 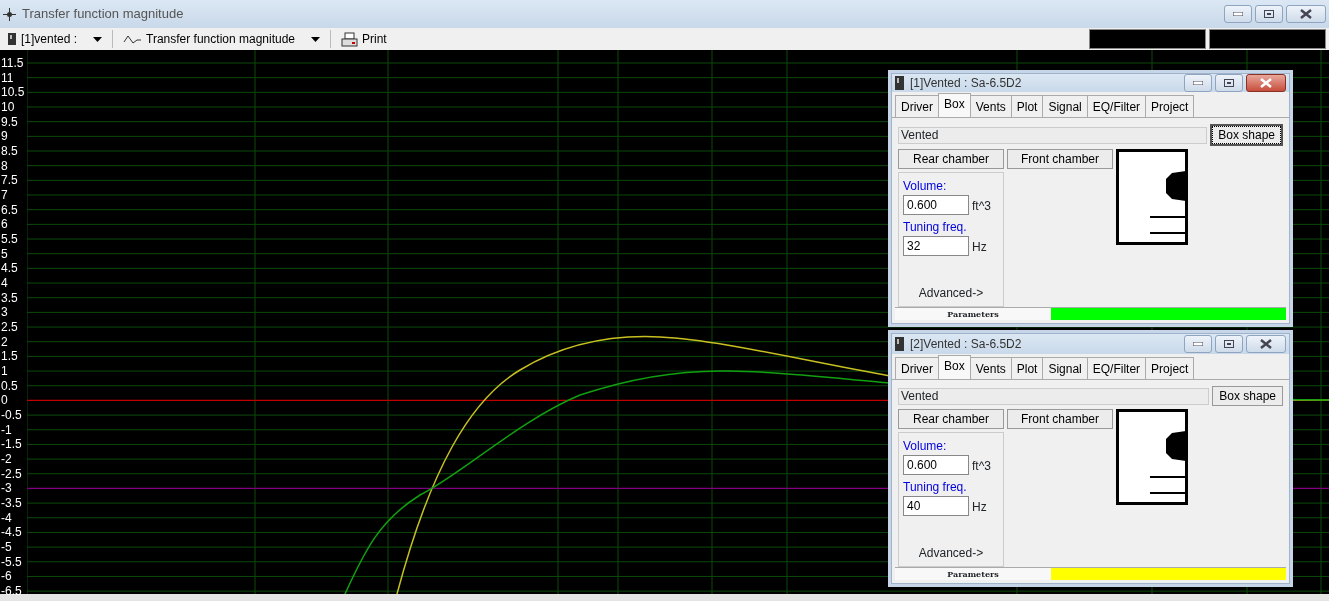 I want to click on axis-label: -3, so click(x=6, y=488).